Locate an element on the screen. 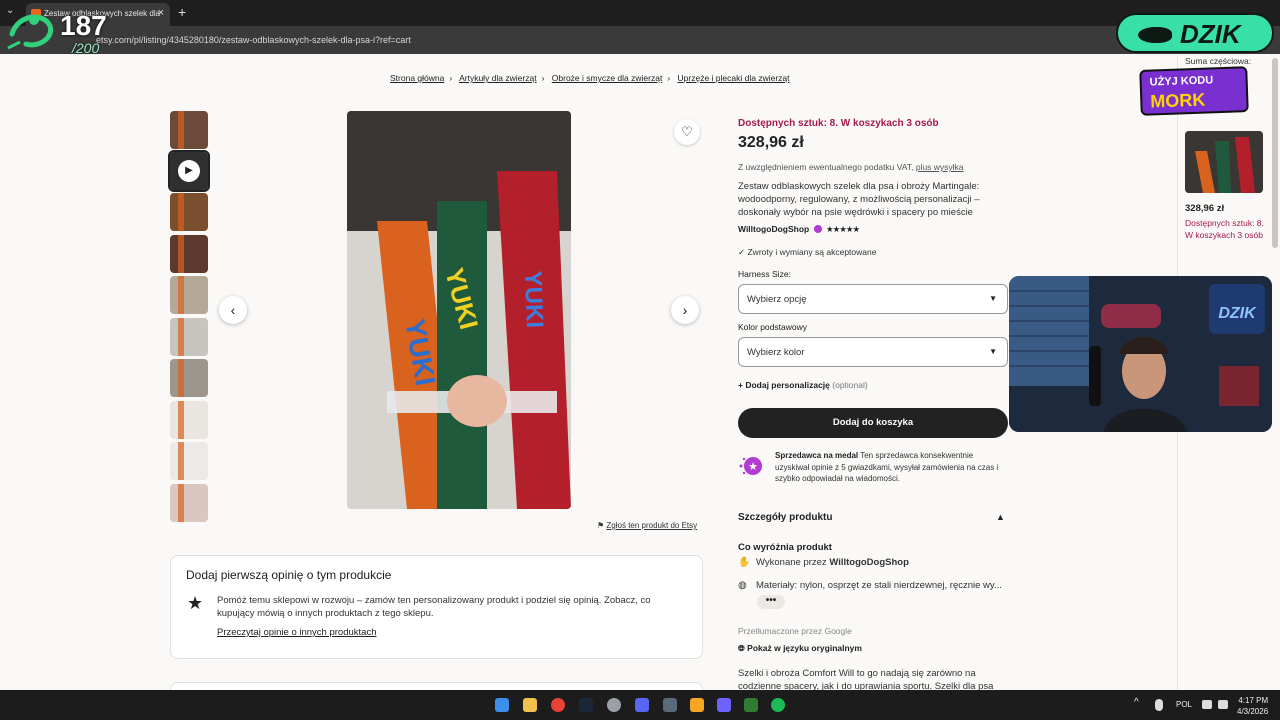 The height and width of the screenshot is (720, 1280). cart-item-image is located at coordinates (1224, 162).